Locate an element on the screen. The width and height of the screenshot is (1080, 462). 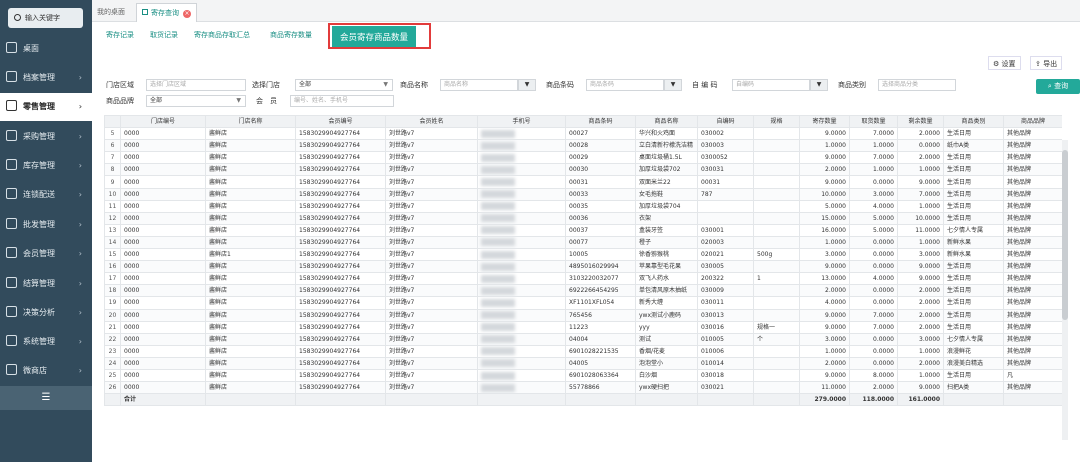
sidebar-item-inventory: 库存管理 › is located at coordinates (46, 166).